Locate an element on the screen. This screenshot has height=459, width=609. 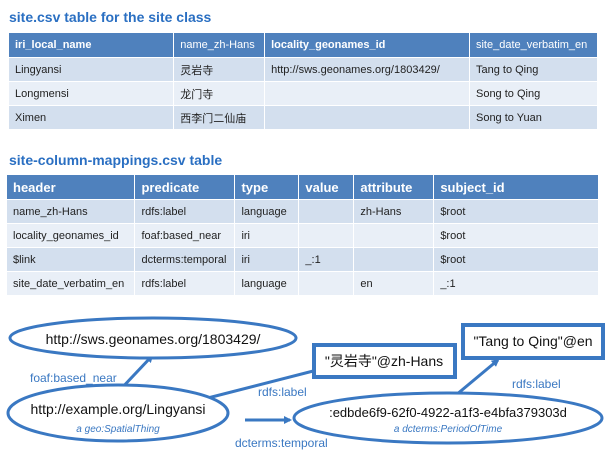
edge-label-temporal: dcterms:temporal is located at coordinates (281, 443).